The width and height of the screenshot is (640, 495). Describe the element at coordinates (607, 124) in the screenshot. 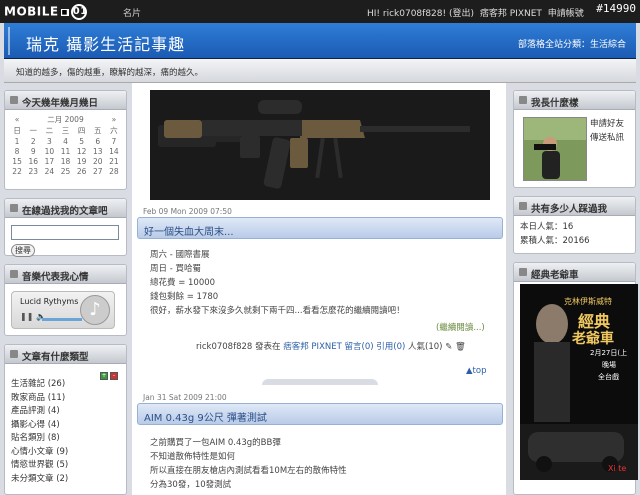

I see `add-friend-link: 申請好友` at that location.